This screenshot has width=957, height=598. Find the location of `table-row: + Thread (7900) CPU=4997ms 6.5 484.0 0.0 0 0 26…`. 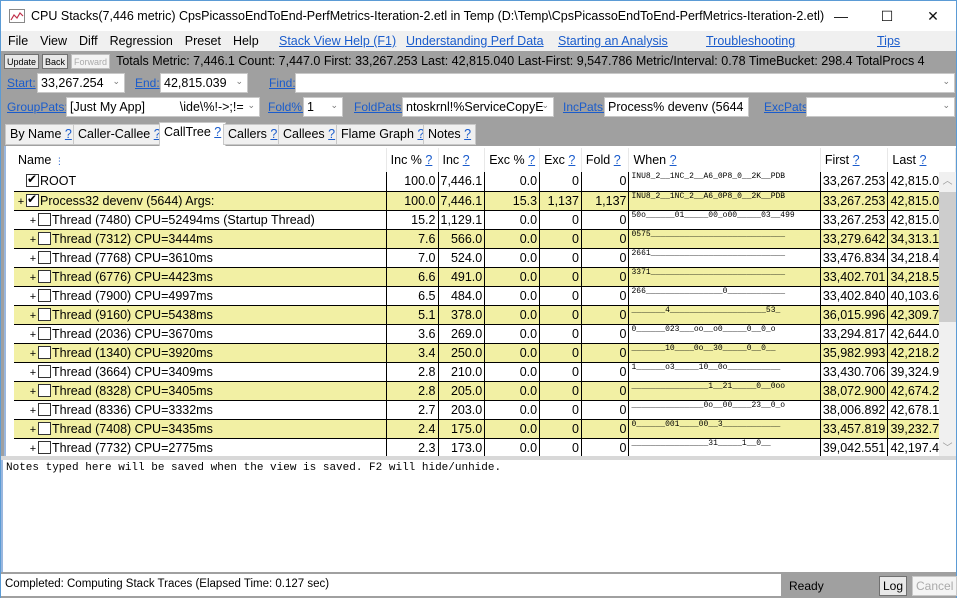

table-row: + Thread (7900) CPU=4997ms 6.5 484.0 0.0 0 0 26… is located at coordinates (485, 296).